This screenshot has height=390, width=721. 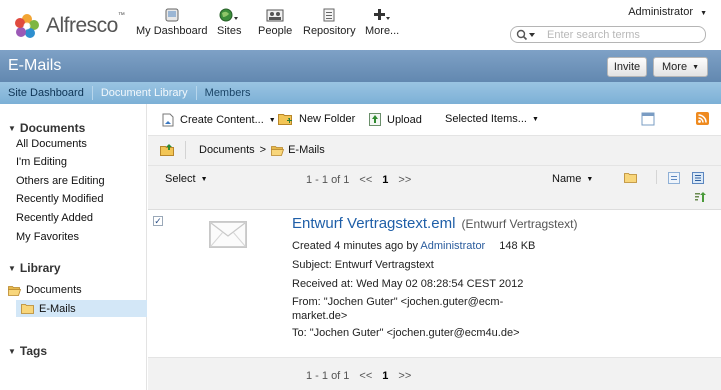 What do you see at coordinates (219, 120) in the screenshot?
I see `create-content-button: Create Content... ▼` at bounding box center [219, 120].